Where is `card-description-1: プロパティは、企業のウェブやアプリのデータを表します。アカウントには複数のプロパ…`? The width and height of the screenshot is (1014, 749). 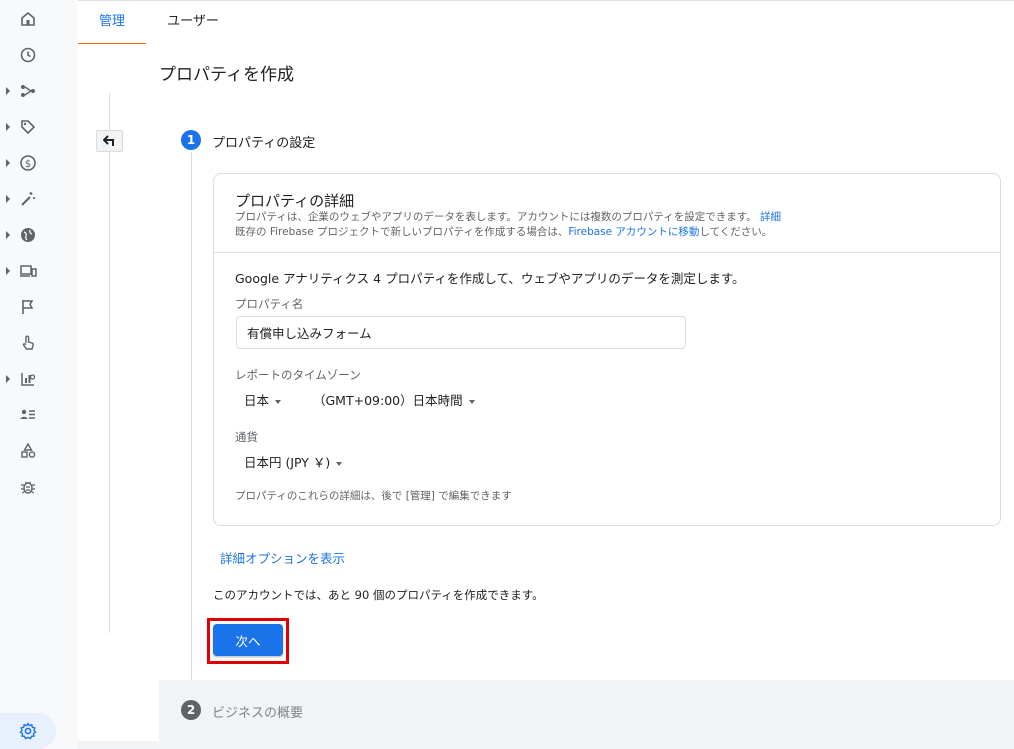
card-description-1: プロパティは、企業のウェブやアプリのデータを表します。アカウントには複数のプロパ… is located at coordinates (508, 216).